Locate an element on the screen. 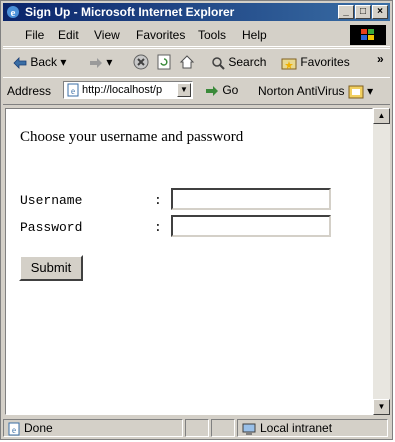 This screenshot has width=395, height=442. ie-logo-icon: e is located at coordinates (13, 12).